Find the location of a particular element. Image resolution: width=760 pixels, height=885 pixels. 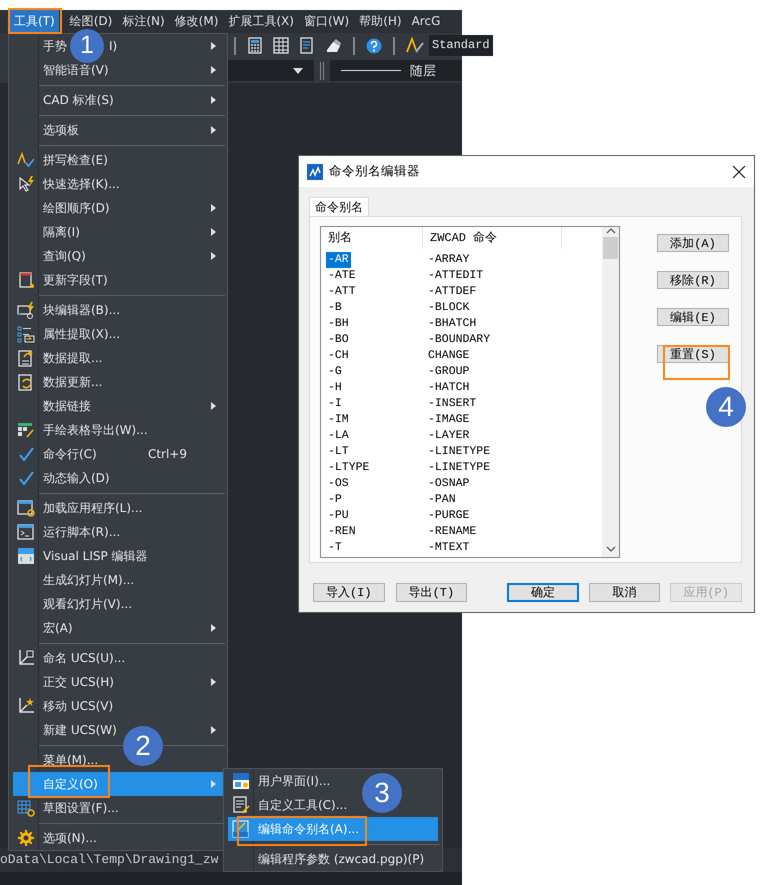

alias-cell: -T is located at coordinates (335, 548).